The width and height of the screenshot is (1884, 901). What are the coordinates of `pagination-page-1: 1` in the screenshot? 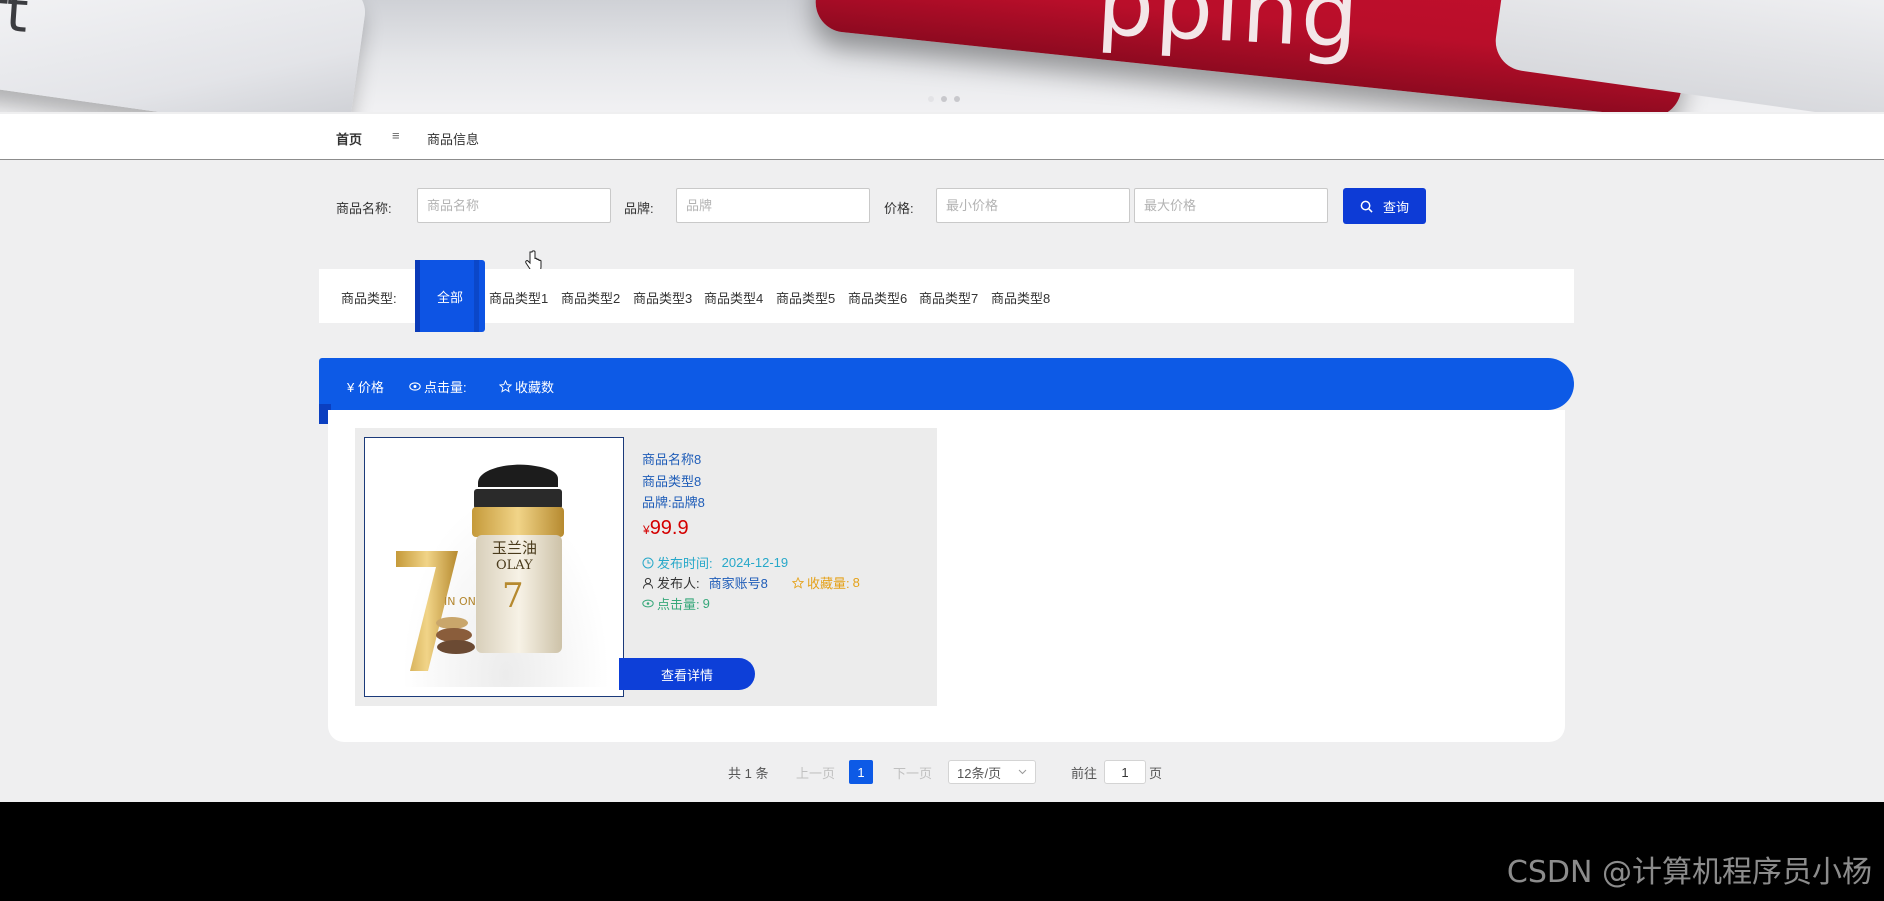 It's located at (861, 772).